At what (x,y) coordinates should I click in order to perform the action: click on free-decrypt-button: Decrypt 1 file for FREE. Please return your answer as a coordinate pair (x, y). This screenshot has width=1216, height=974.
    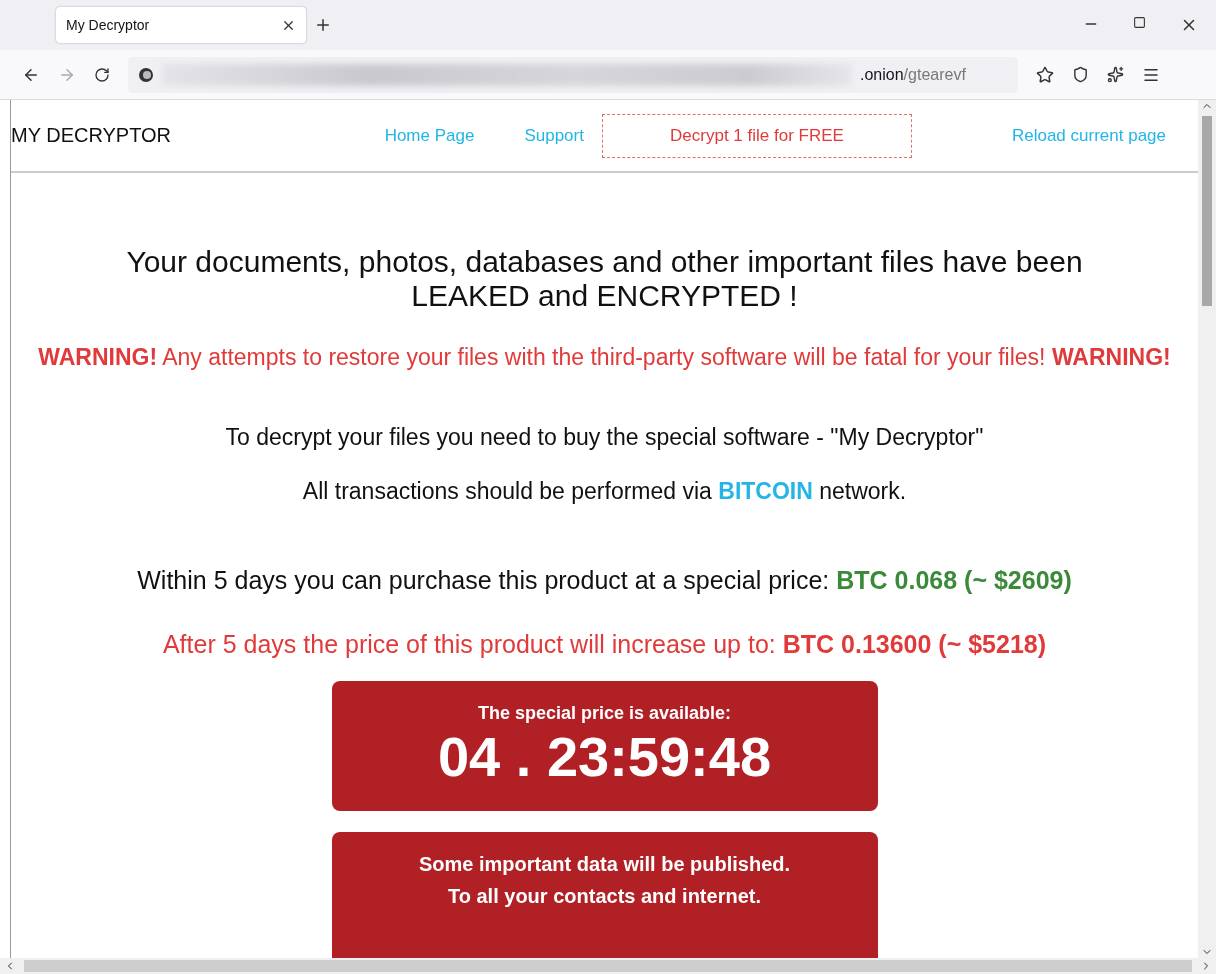
    Looking at the image, I should click on (756, 135).